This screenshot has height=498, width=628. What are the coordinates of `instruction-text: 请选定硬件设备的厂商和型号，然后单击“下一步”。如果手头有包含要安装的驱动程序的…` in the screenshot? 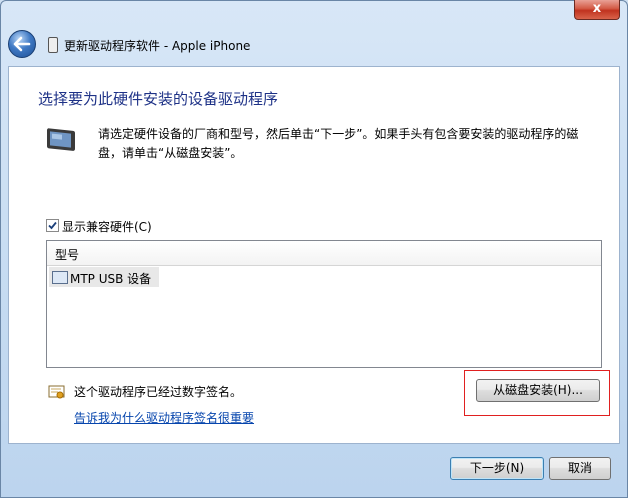 It's located at (338, 143).